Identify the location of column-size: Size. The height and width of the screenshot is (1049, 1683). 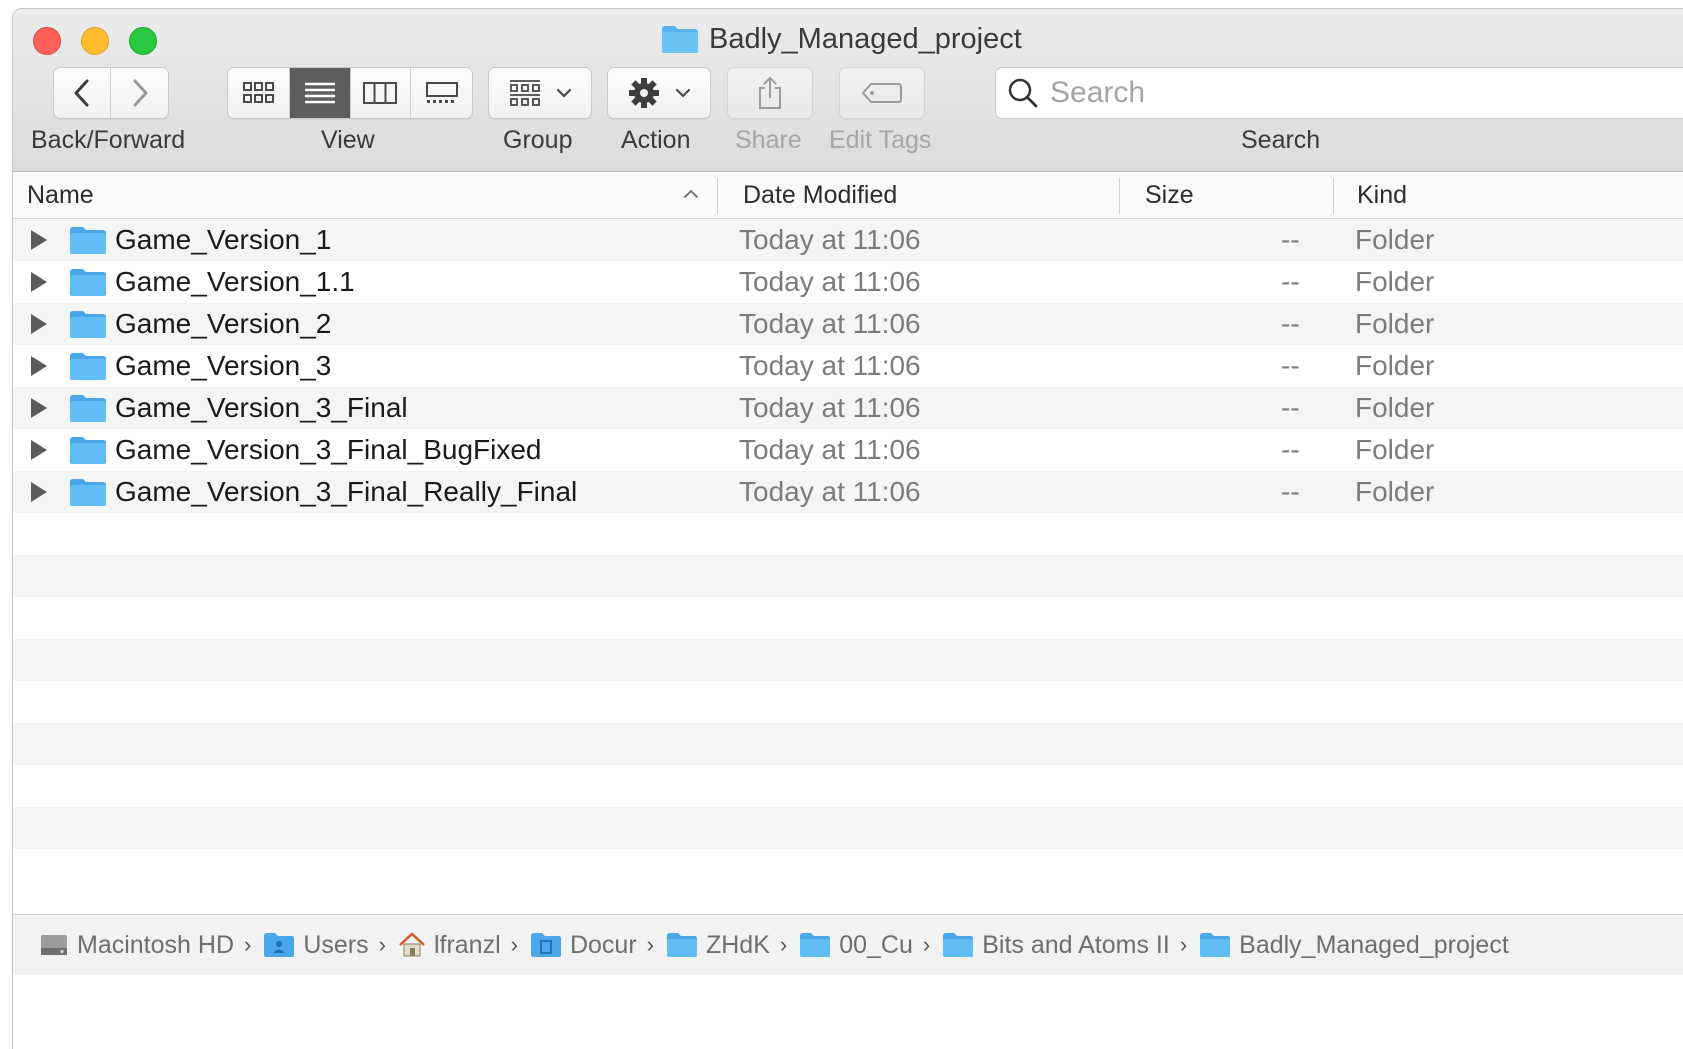
(1169, 195).